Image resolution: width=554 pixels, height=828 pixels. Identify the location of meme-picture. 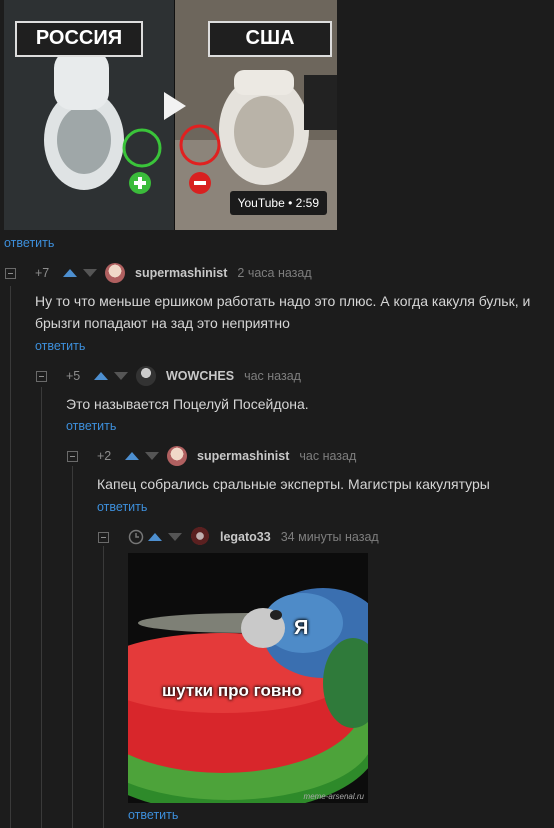
(248, 678).